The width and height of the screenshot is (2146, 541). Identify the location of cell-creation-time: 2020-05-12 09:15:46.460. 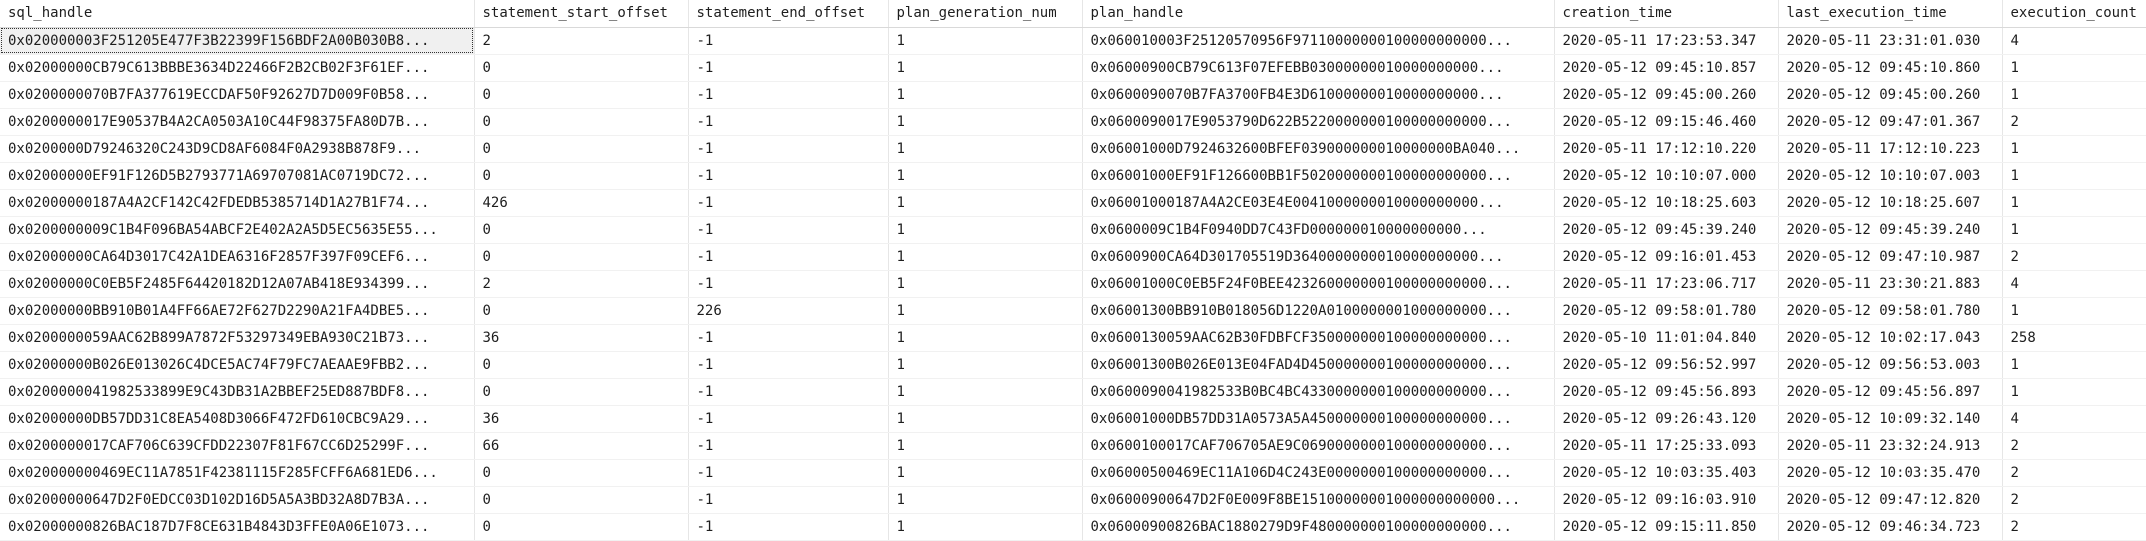
(1666, 122).